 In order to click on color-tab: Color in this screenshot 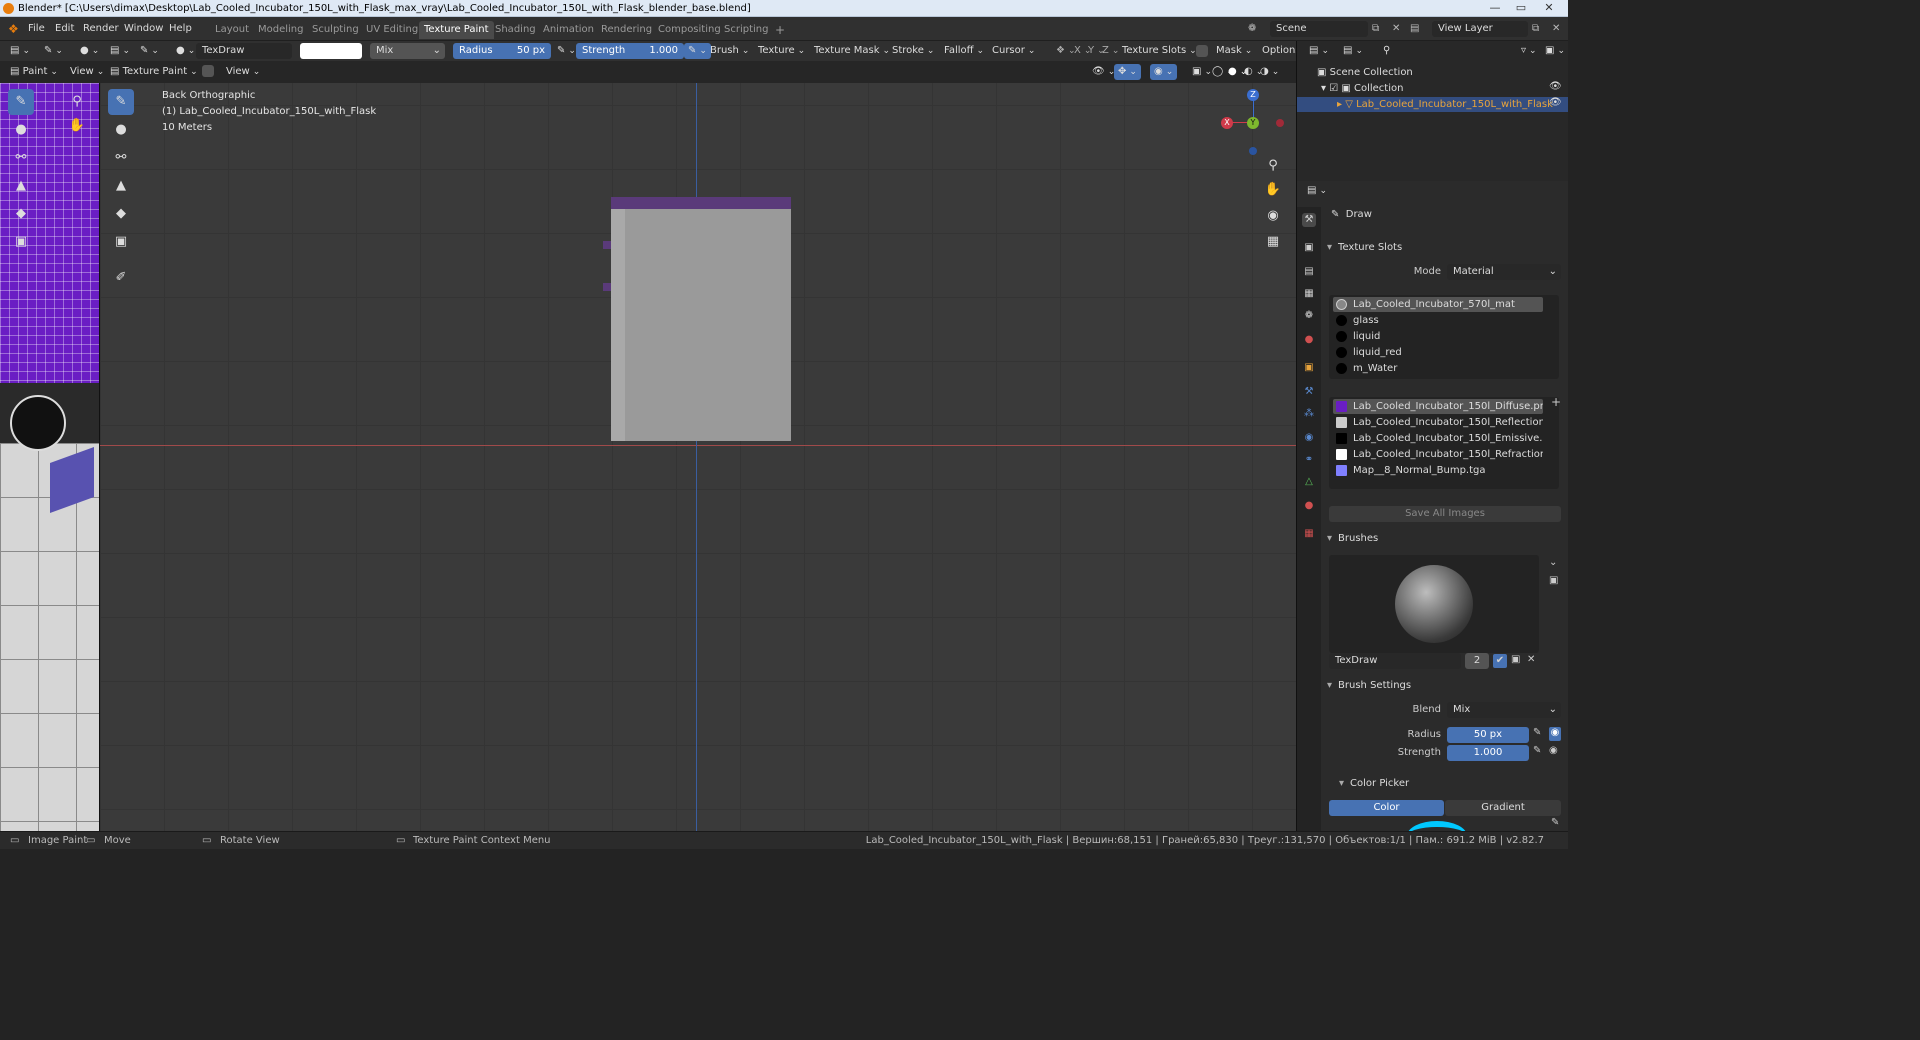, I will do `click(1386, 808)`.